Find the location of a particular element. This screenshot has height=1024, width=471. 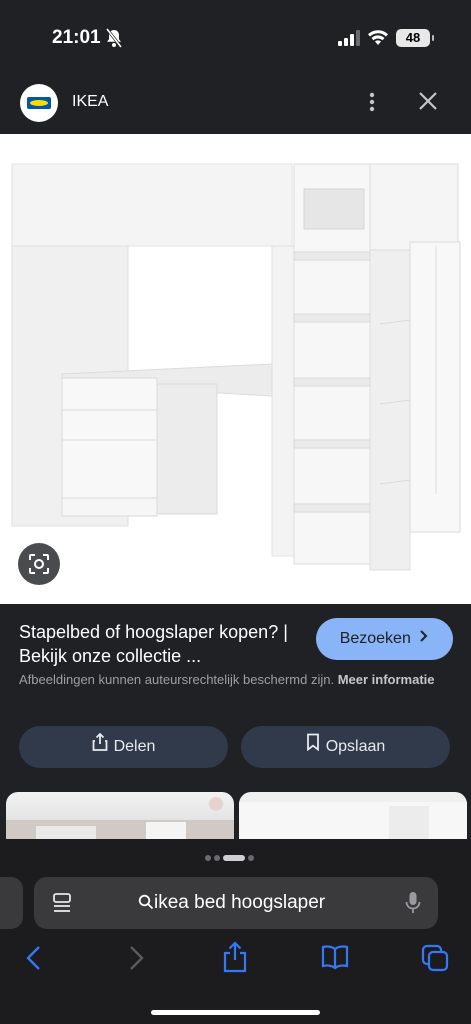

bookmarks-icon is located at coordinates (335, 959).